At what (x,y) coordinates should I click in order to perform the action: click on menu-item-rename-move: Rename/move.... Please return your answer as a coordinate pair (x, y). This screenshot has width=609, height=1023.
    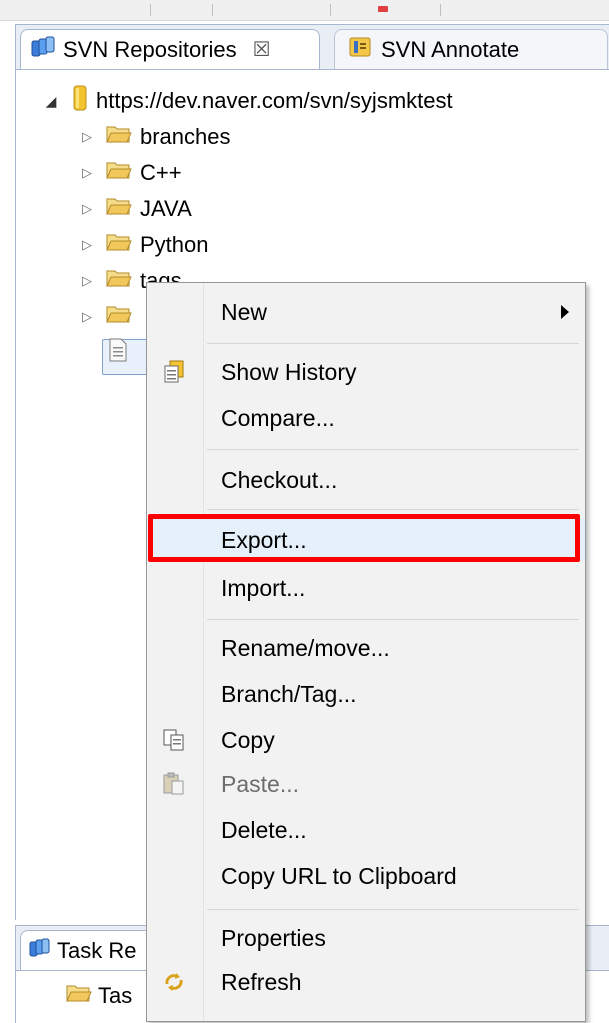
    Looking at the image, I should click on (366, 648).